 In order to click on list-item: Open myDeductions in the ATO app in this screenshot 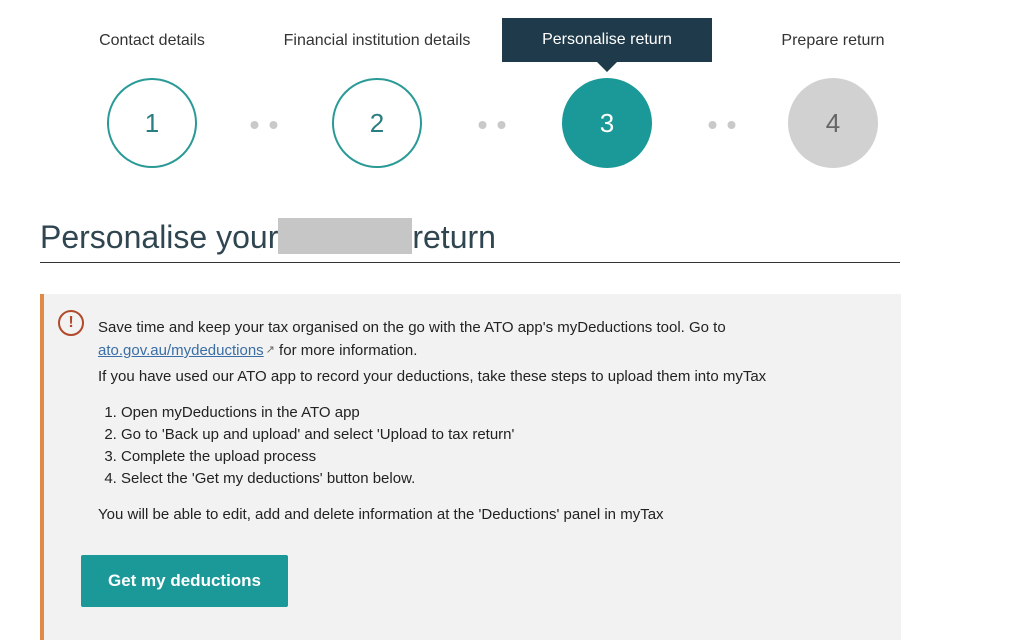, I will do `click(489, 413)`.